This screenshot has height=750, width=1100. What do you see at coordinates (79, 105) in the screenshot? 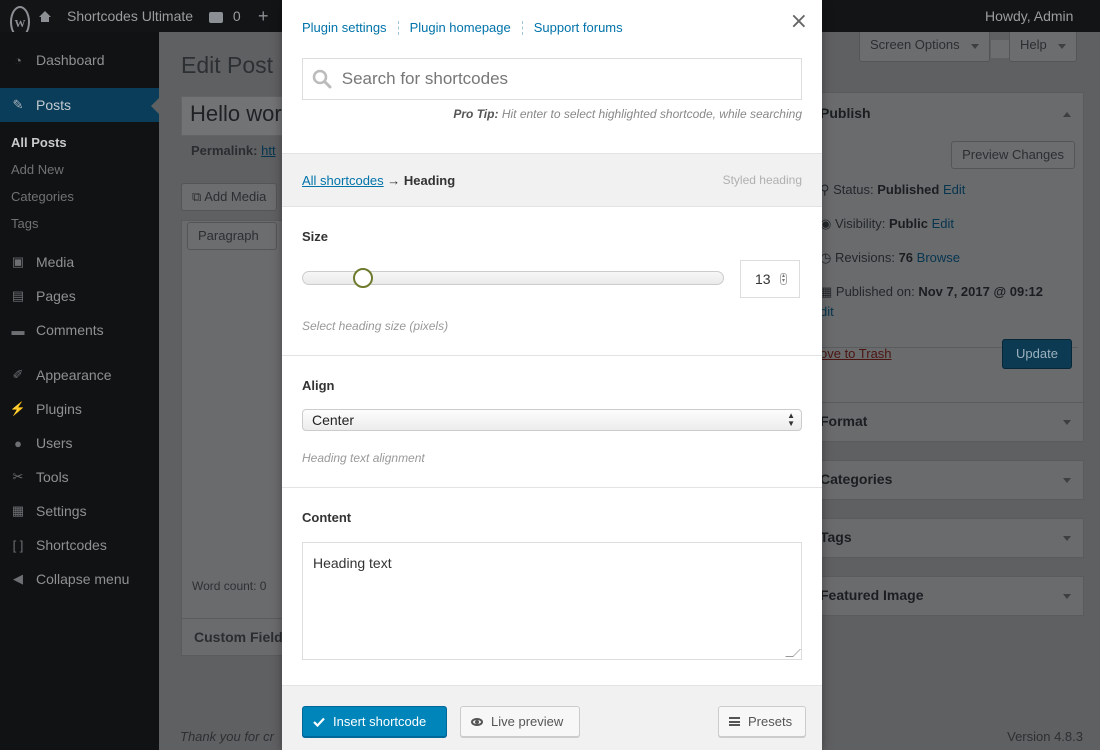
I see `menu-posts: ✎ Posts` at bounding box center [79, 105].